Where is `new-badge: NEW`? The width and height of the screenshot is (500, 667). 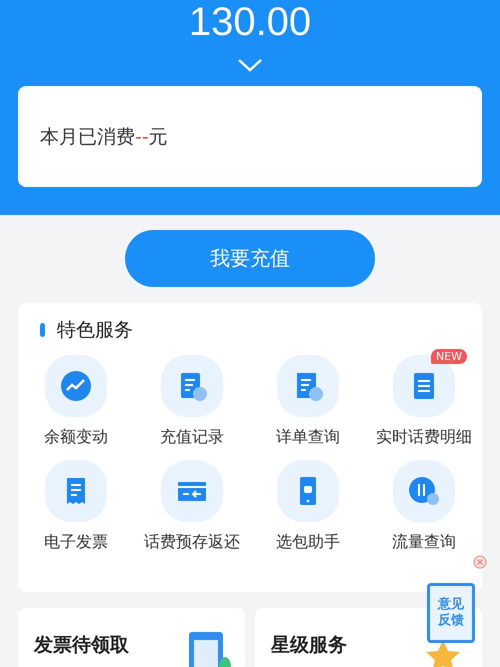 new-badge: NEW is located at coordinates (448, 356).